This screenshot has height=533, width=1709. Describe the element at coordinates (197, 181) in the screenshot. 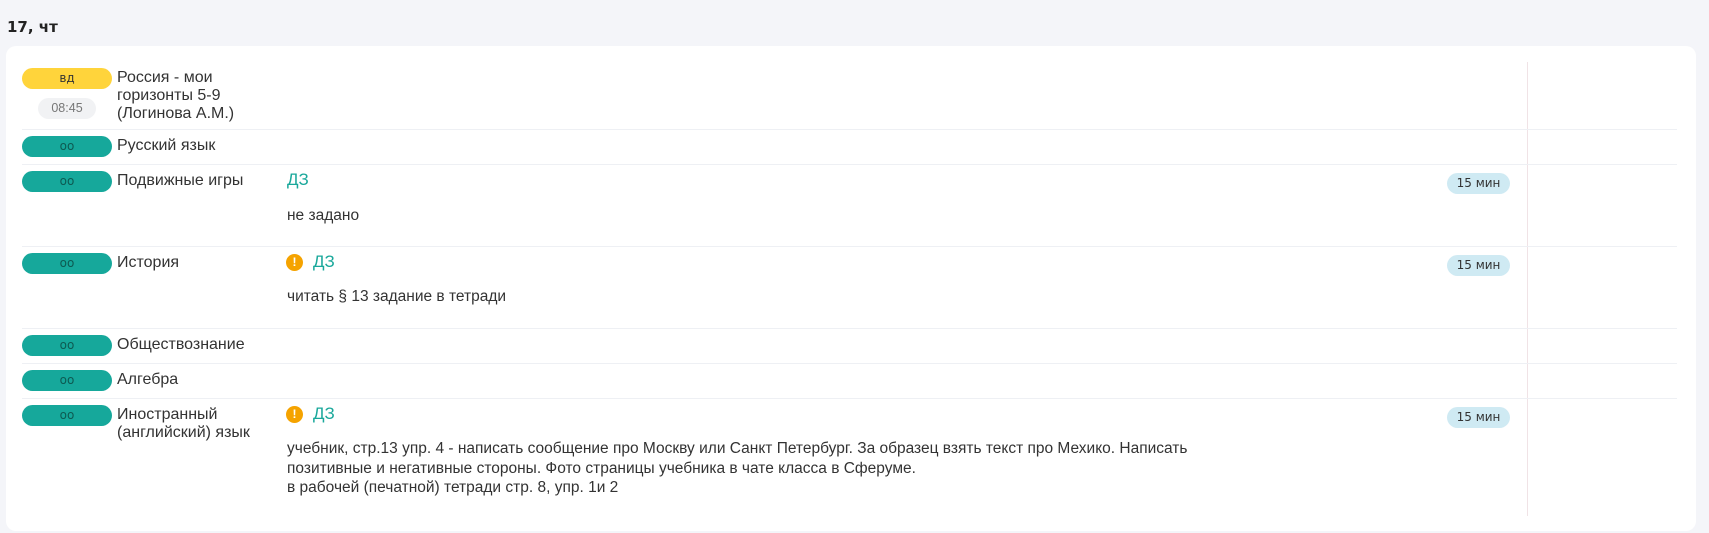

I see `lesson-subject: Подвижные игры` at that location.